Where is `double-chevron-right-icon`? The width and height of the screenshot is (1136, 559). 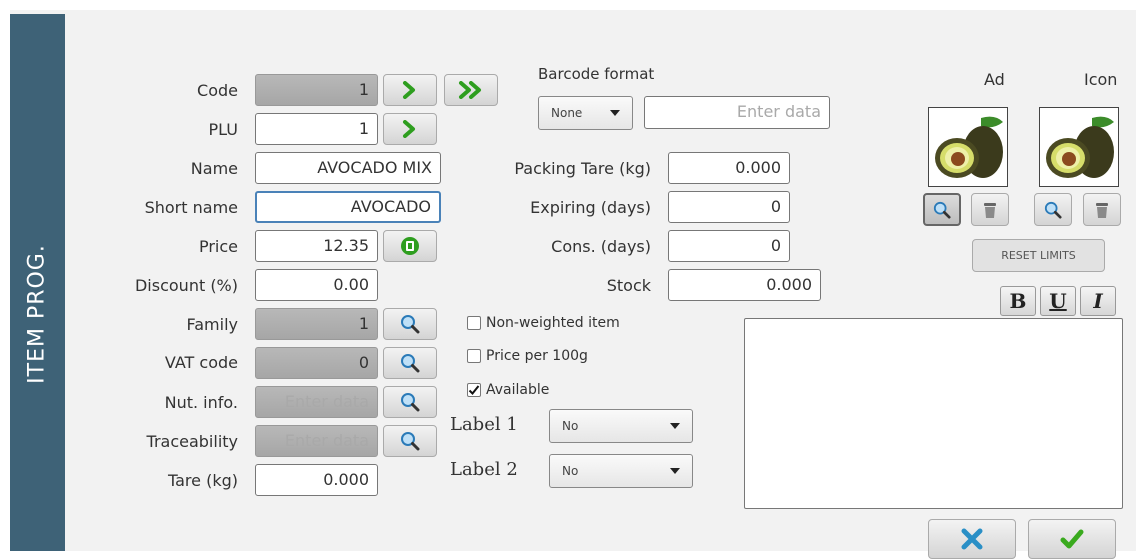
double-chevron-right-icon is located at coordinates (470, 90).